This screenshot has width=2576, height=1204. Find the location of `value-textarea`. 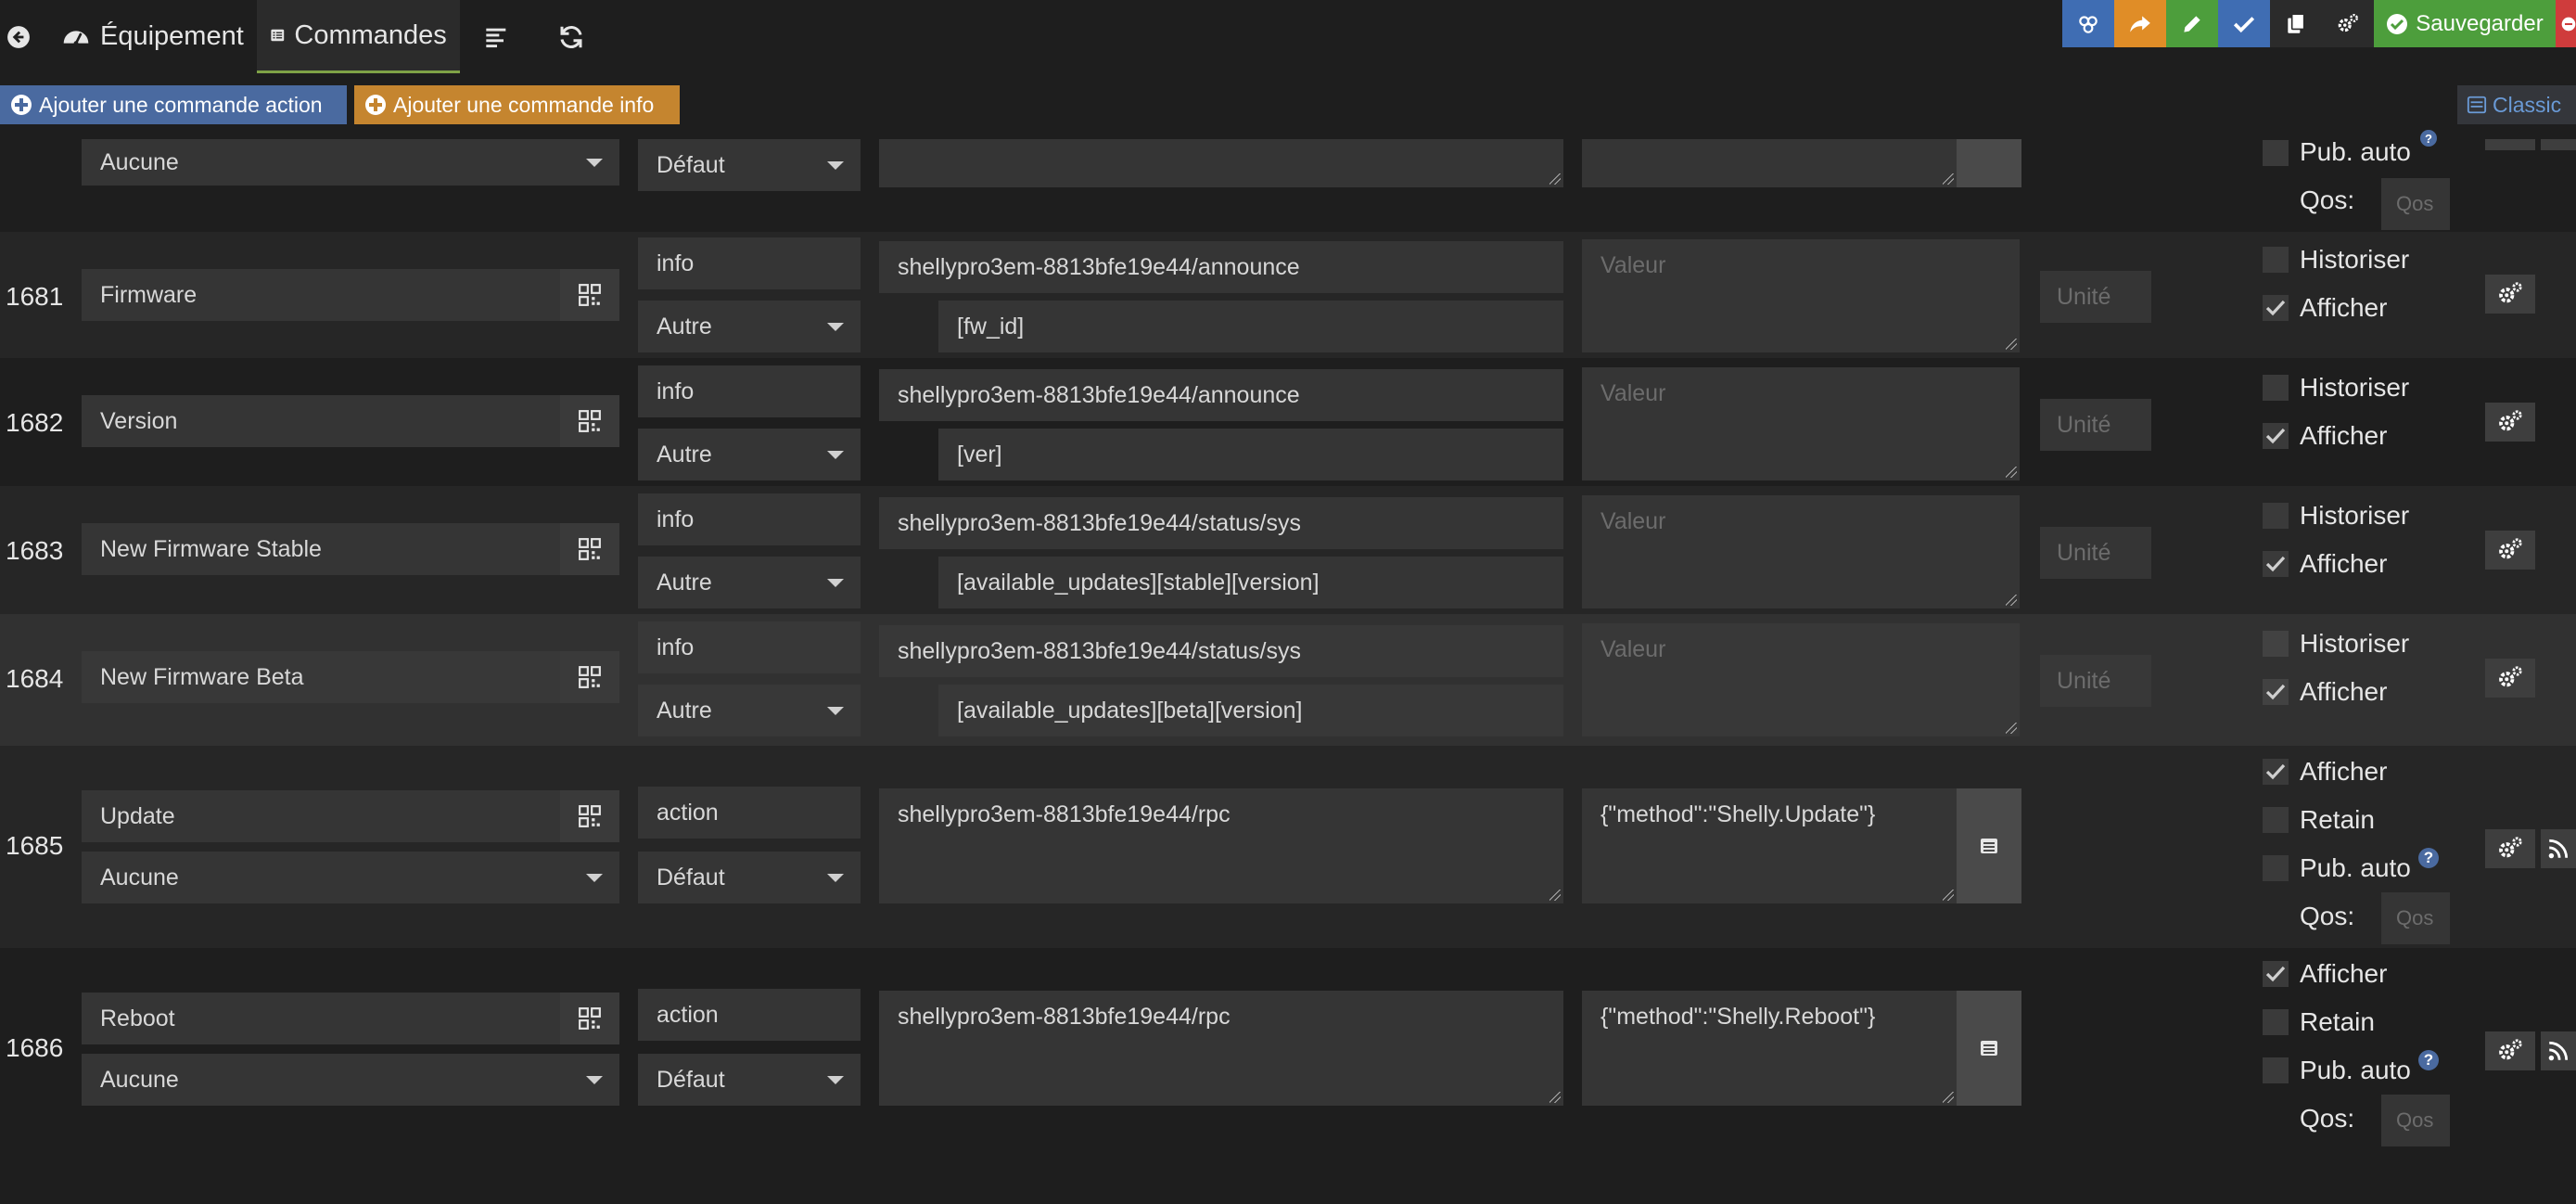

value-textarea is located at coordinates (1769, 163).